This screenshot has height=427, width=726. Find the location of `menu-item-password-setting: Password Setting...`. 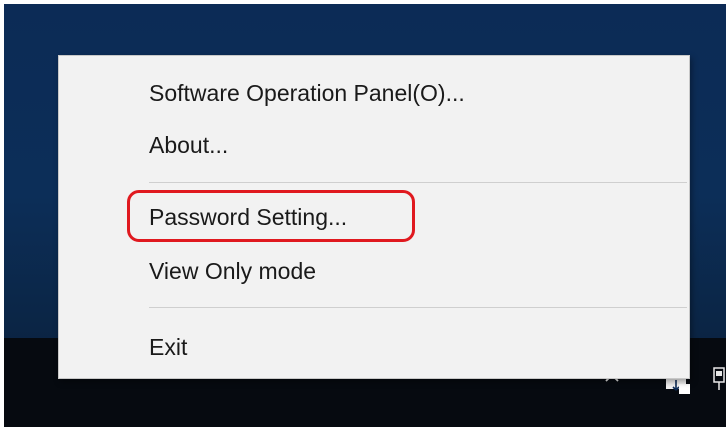

menu-item-password-setting: Password Setting... is located at coordinates (374, 217).